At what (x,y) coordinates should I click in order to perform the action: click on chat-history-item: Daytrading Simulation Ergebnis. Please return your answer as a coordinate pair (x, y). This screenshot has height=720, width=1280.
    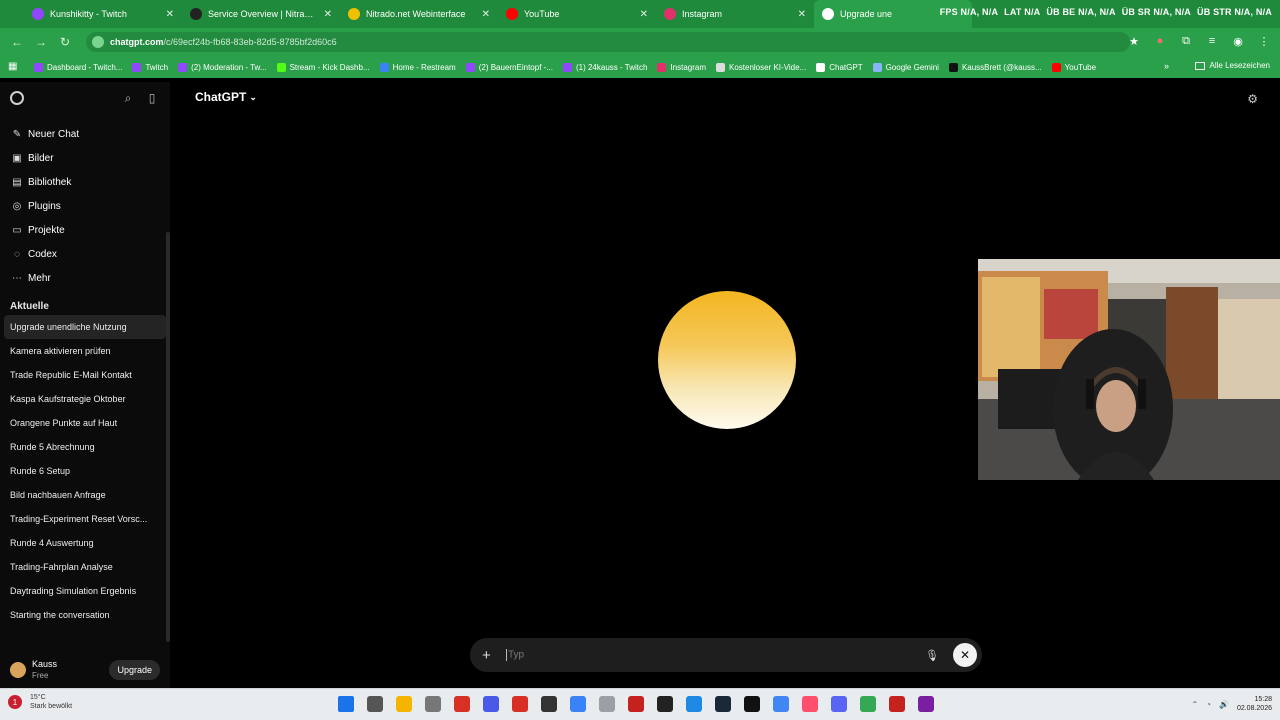
    Looking at the image, I should click on (85, 591).